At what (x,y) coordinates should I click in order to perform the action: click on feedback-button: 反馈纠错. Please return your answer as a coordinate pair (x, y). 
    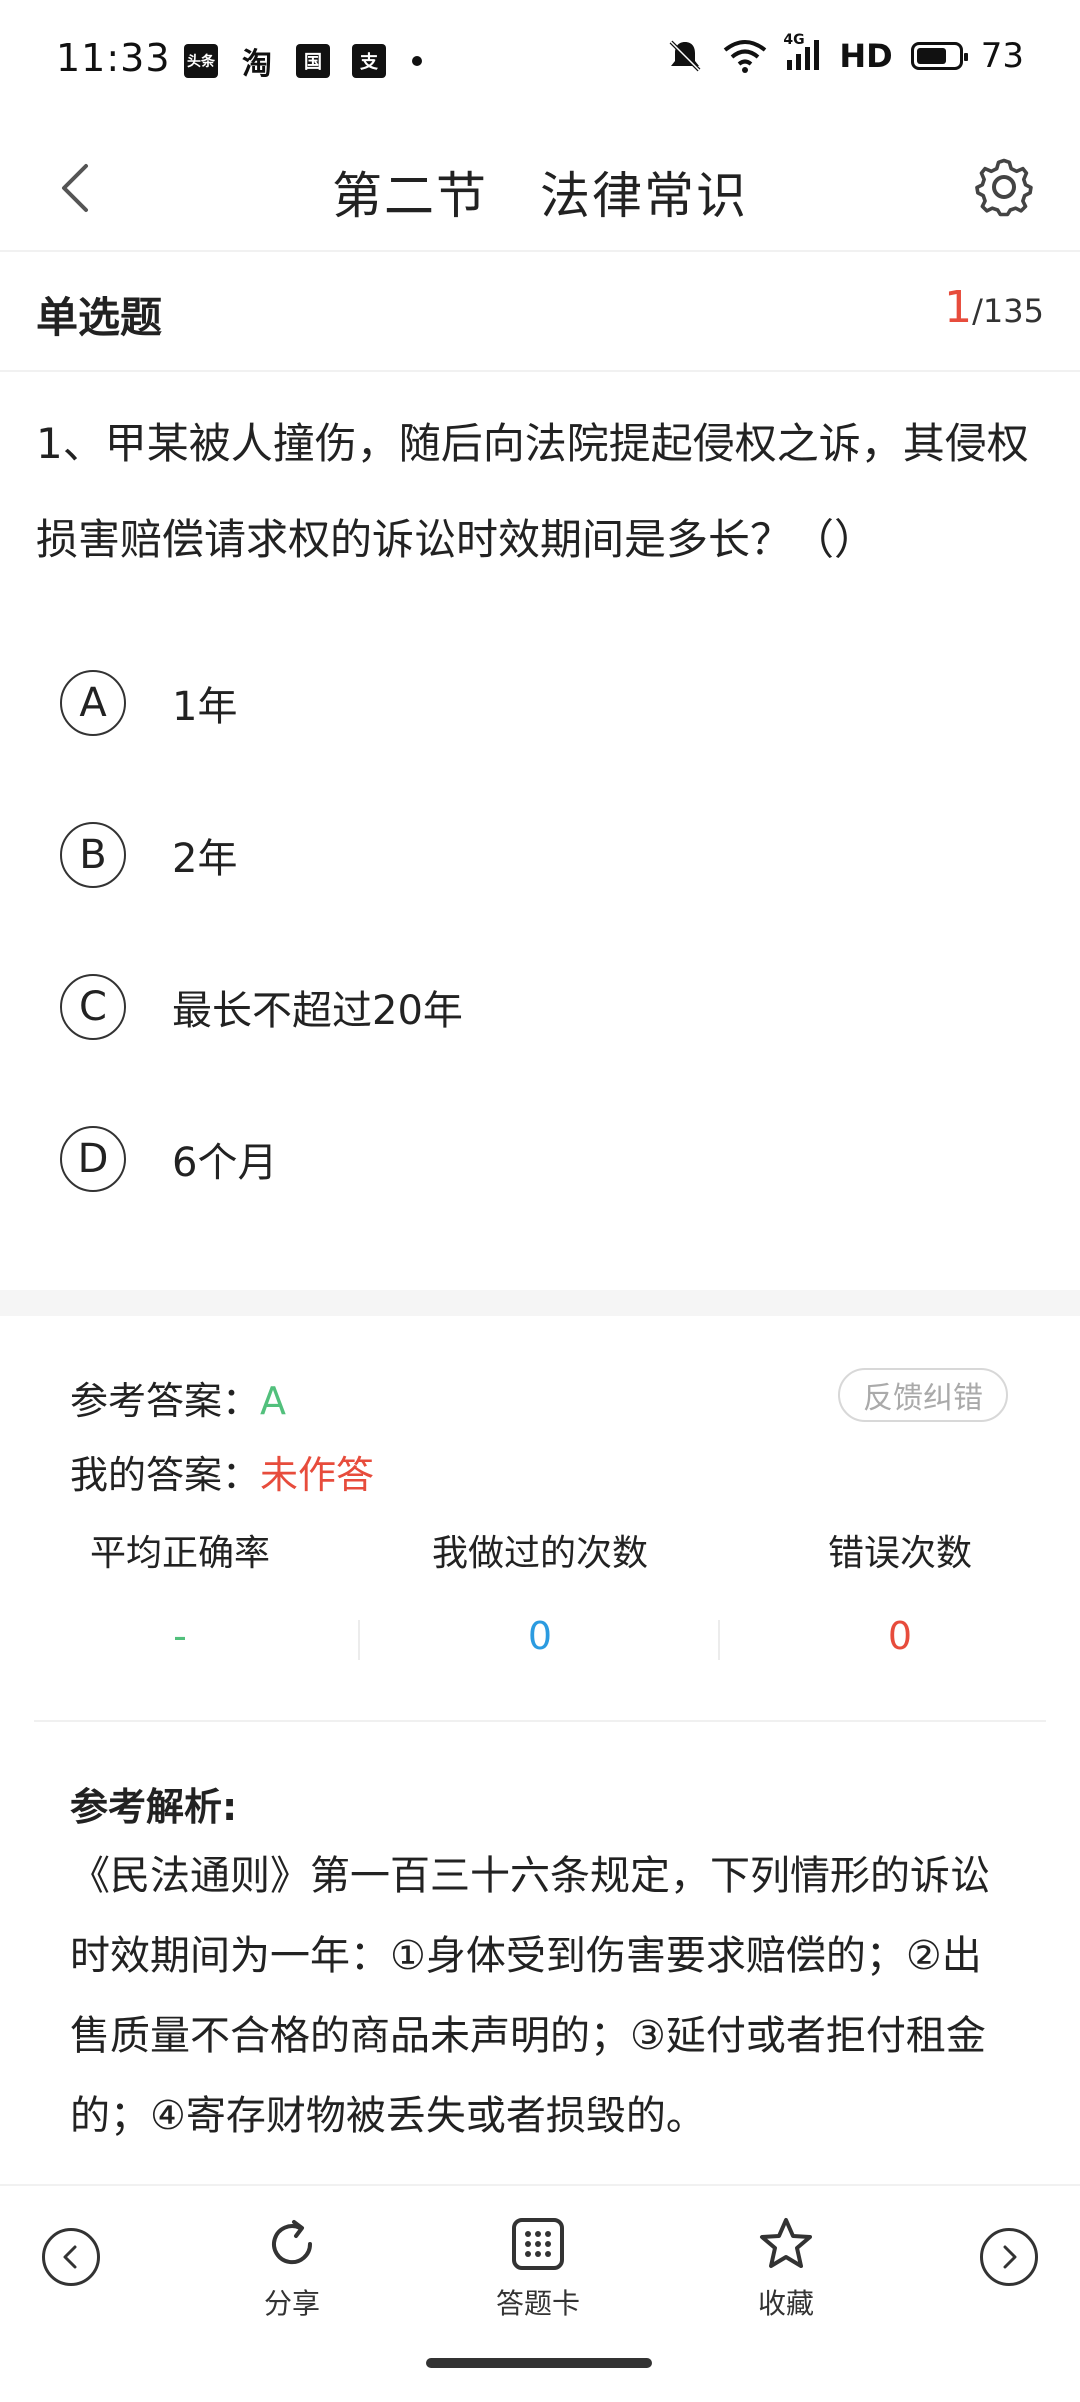
    Looking at the image, I should click on (923, 1395).